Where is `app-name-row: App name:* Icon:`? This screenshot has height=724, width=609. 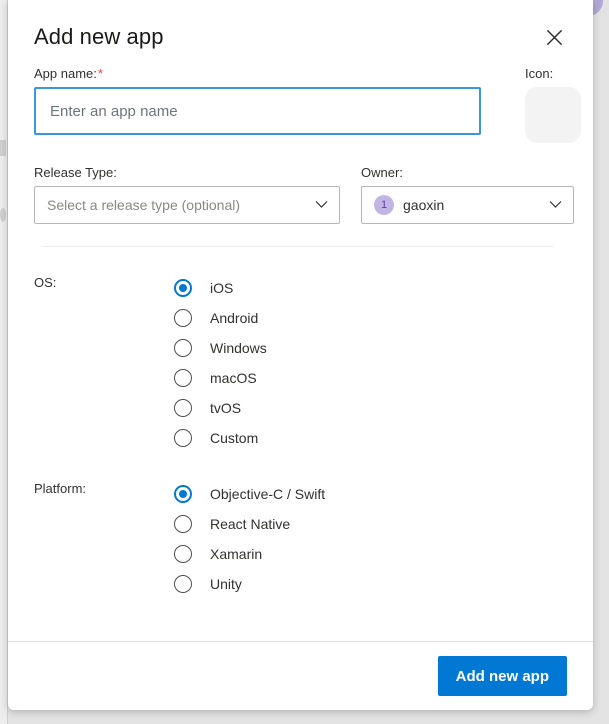 app-name-row: App name:* Icon: is located at coordinates (307, 104).